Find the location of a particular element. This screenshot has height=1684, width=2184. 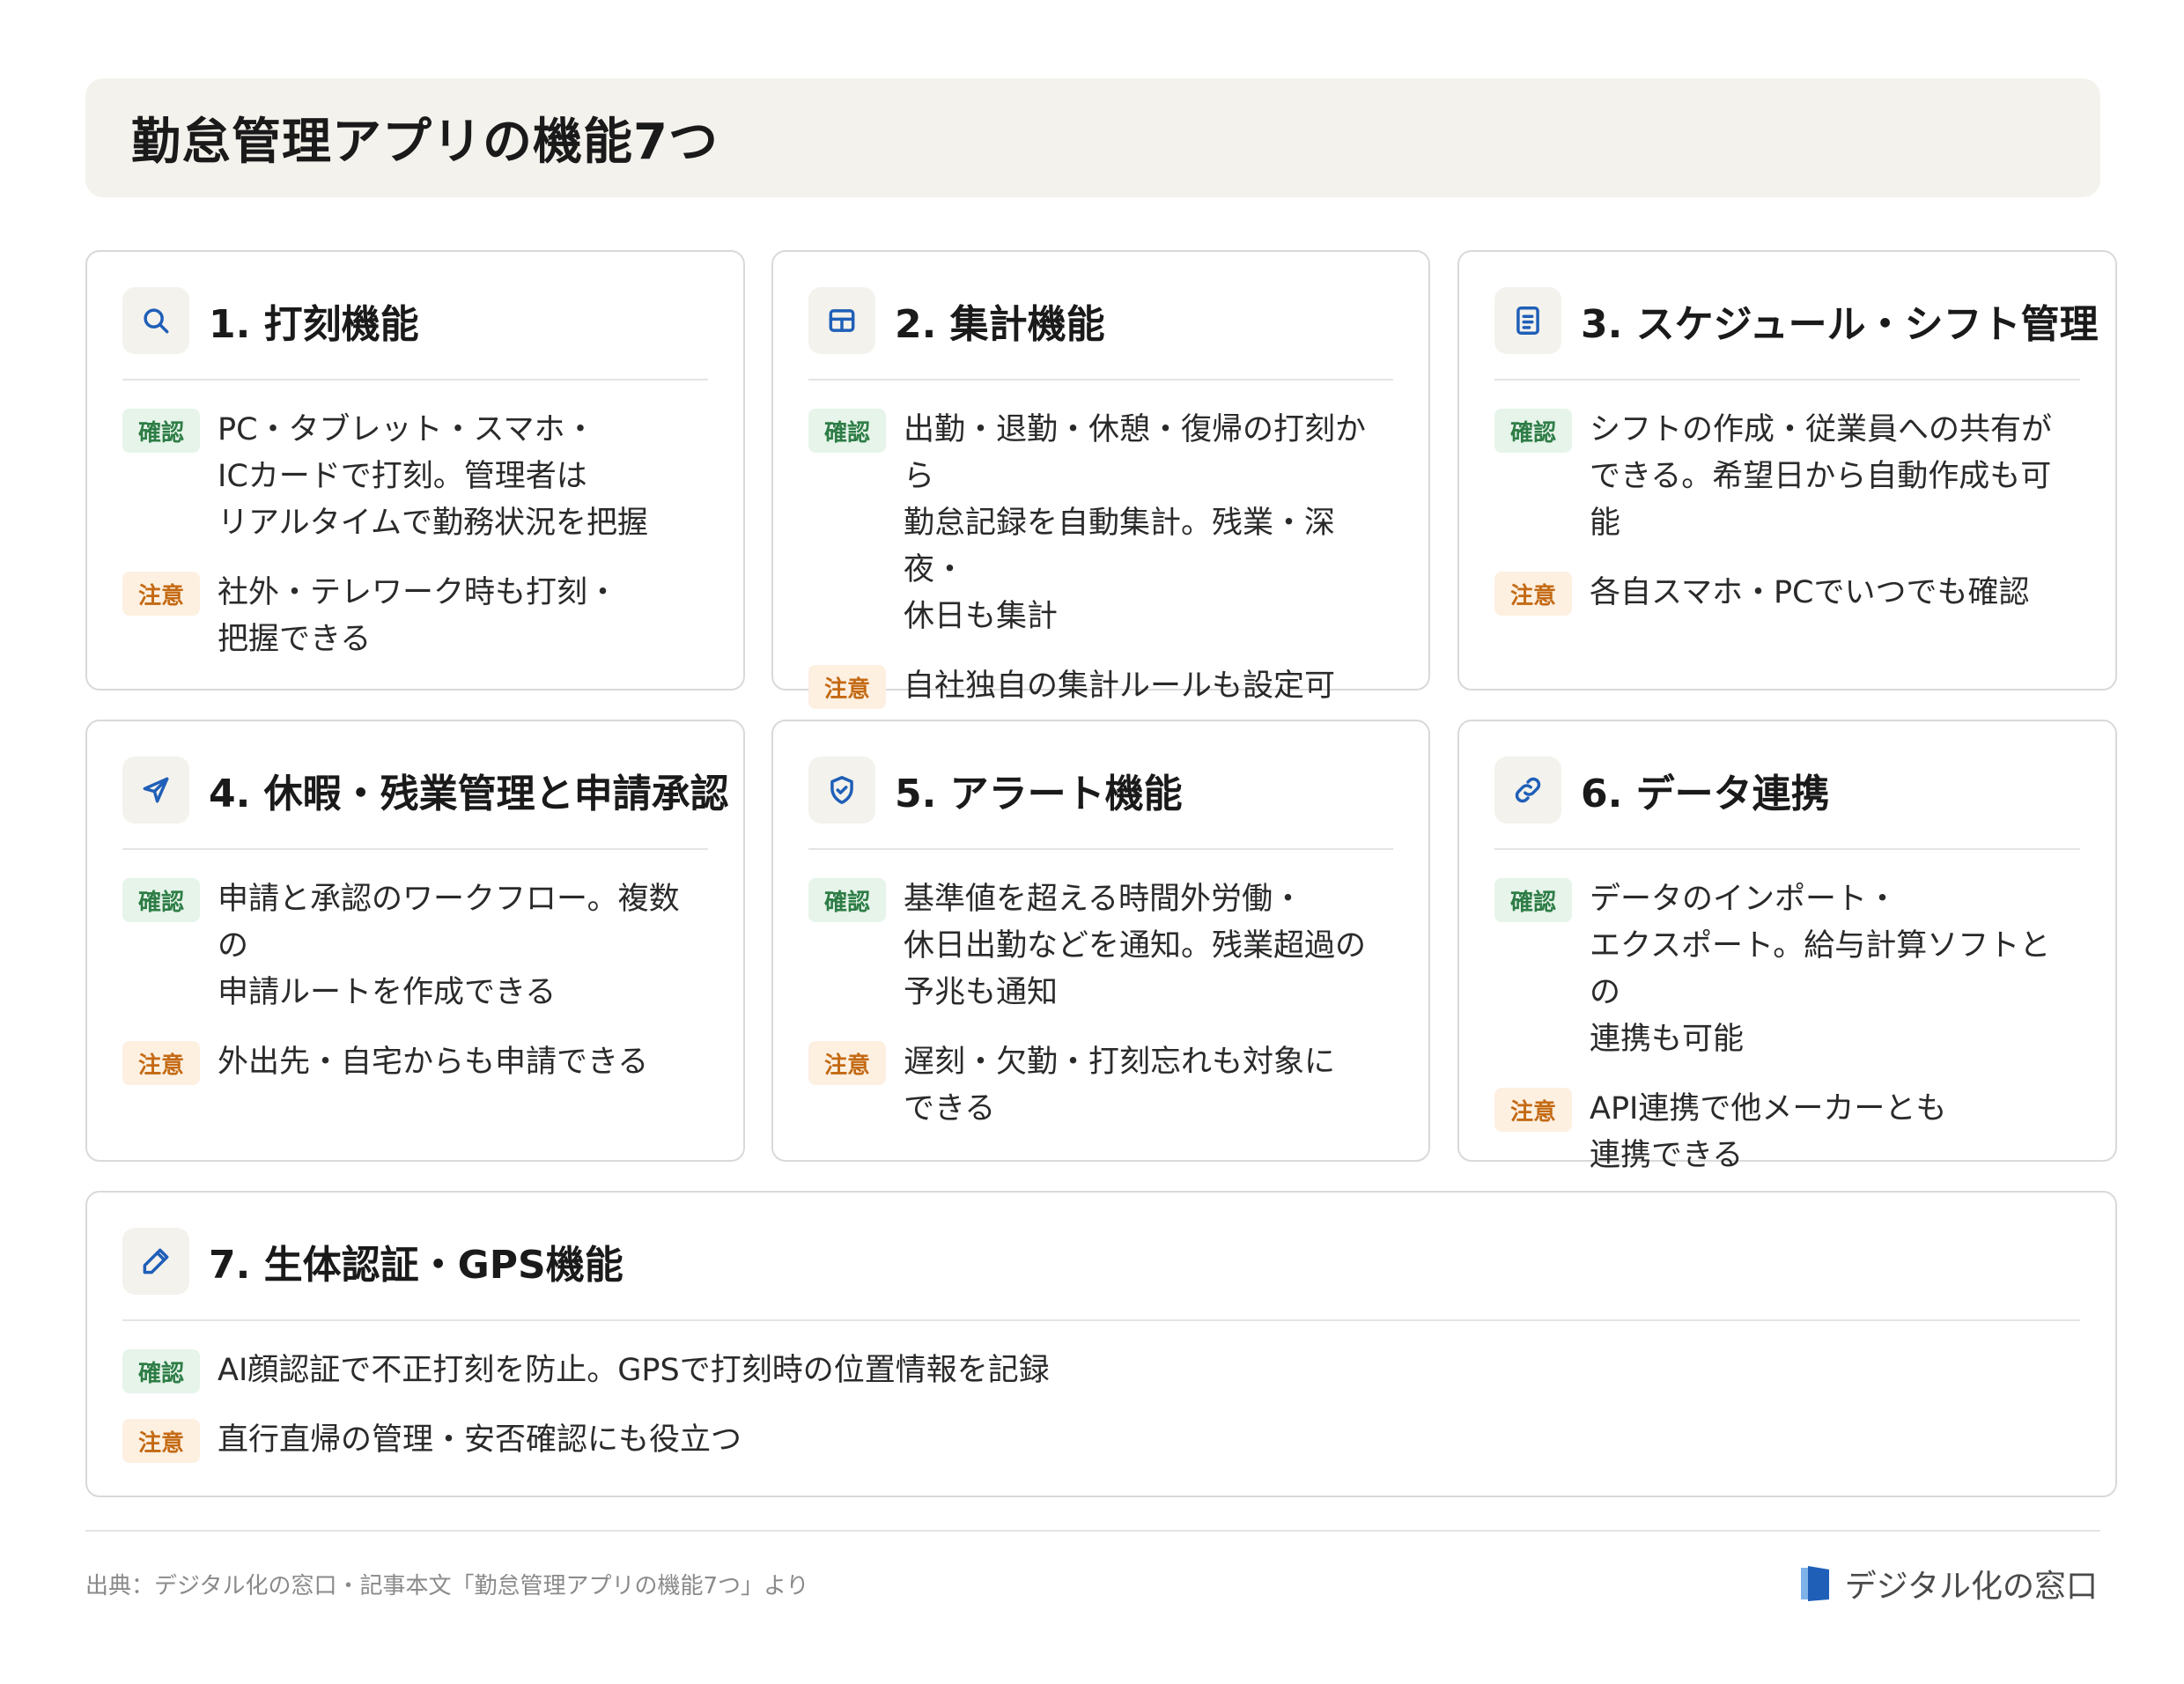

confirm-row: 確認 基準値を超える時間外労働・ 休日出勤などを通知。残業超過の 予兆も通知 is located at coordinates (1100, 946).